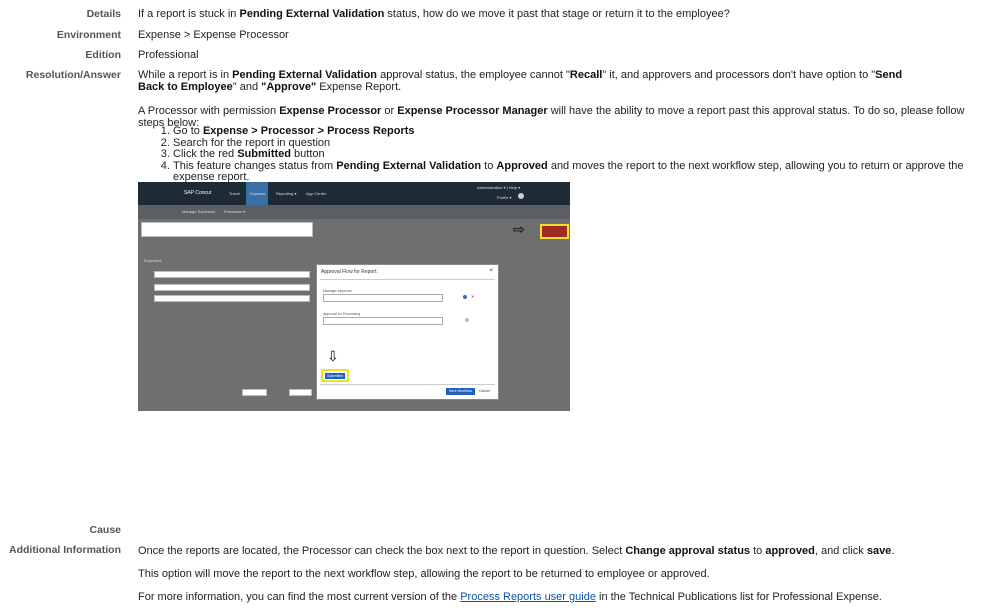  I want to click on processing-approval-field, so click(383, 321).